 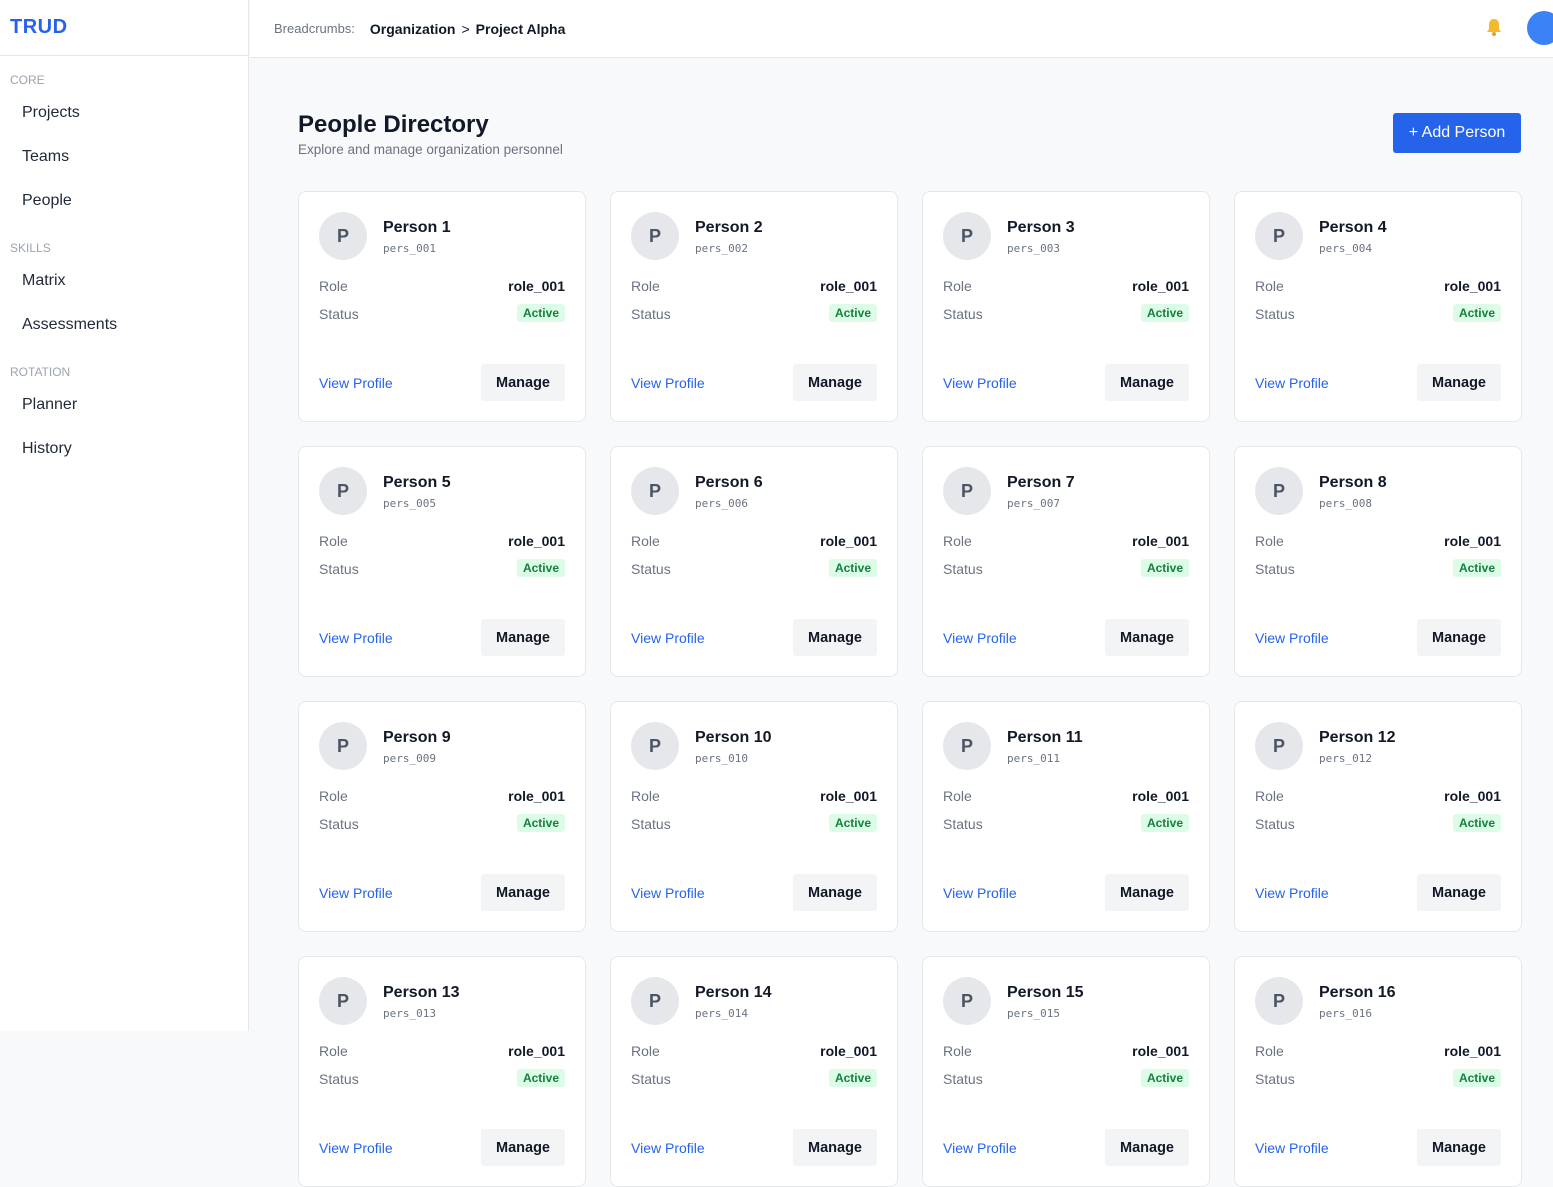 I want to click on person-name: Person 10, so click(x=733, y=737).